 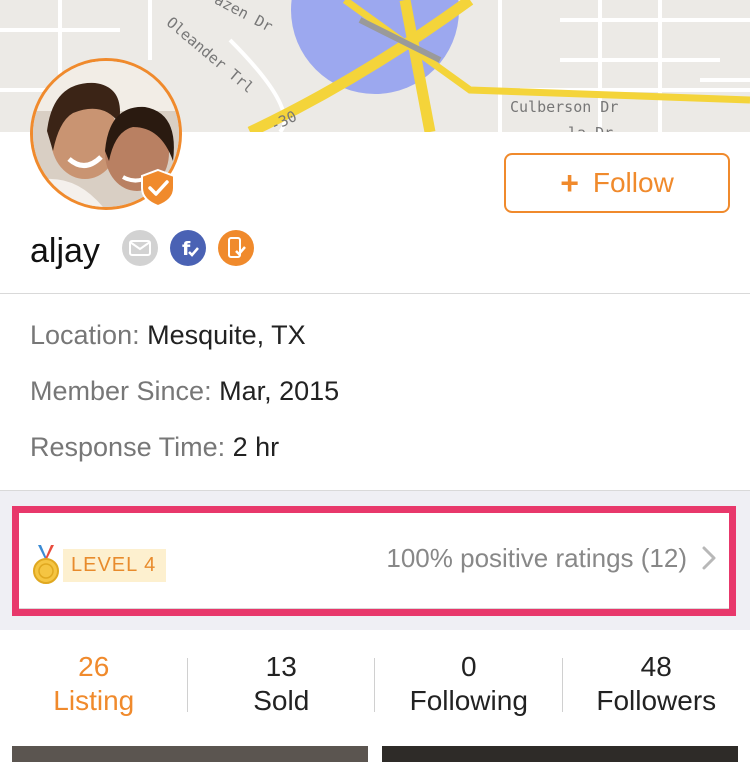 What do you see at coordinates (128, 447) in the screenshot?
I see `response-time-label: Response Time:` at bounding box center [128, 447].